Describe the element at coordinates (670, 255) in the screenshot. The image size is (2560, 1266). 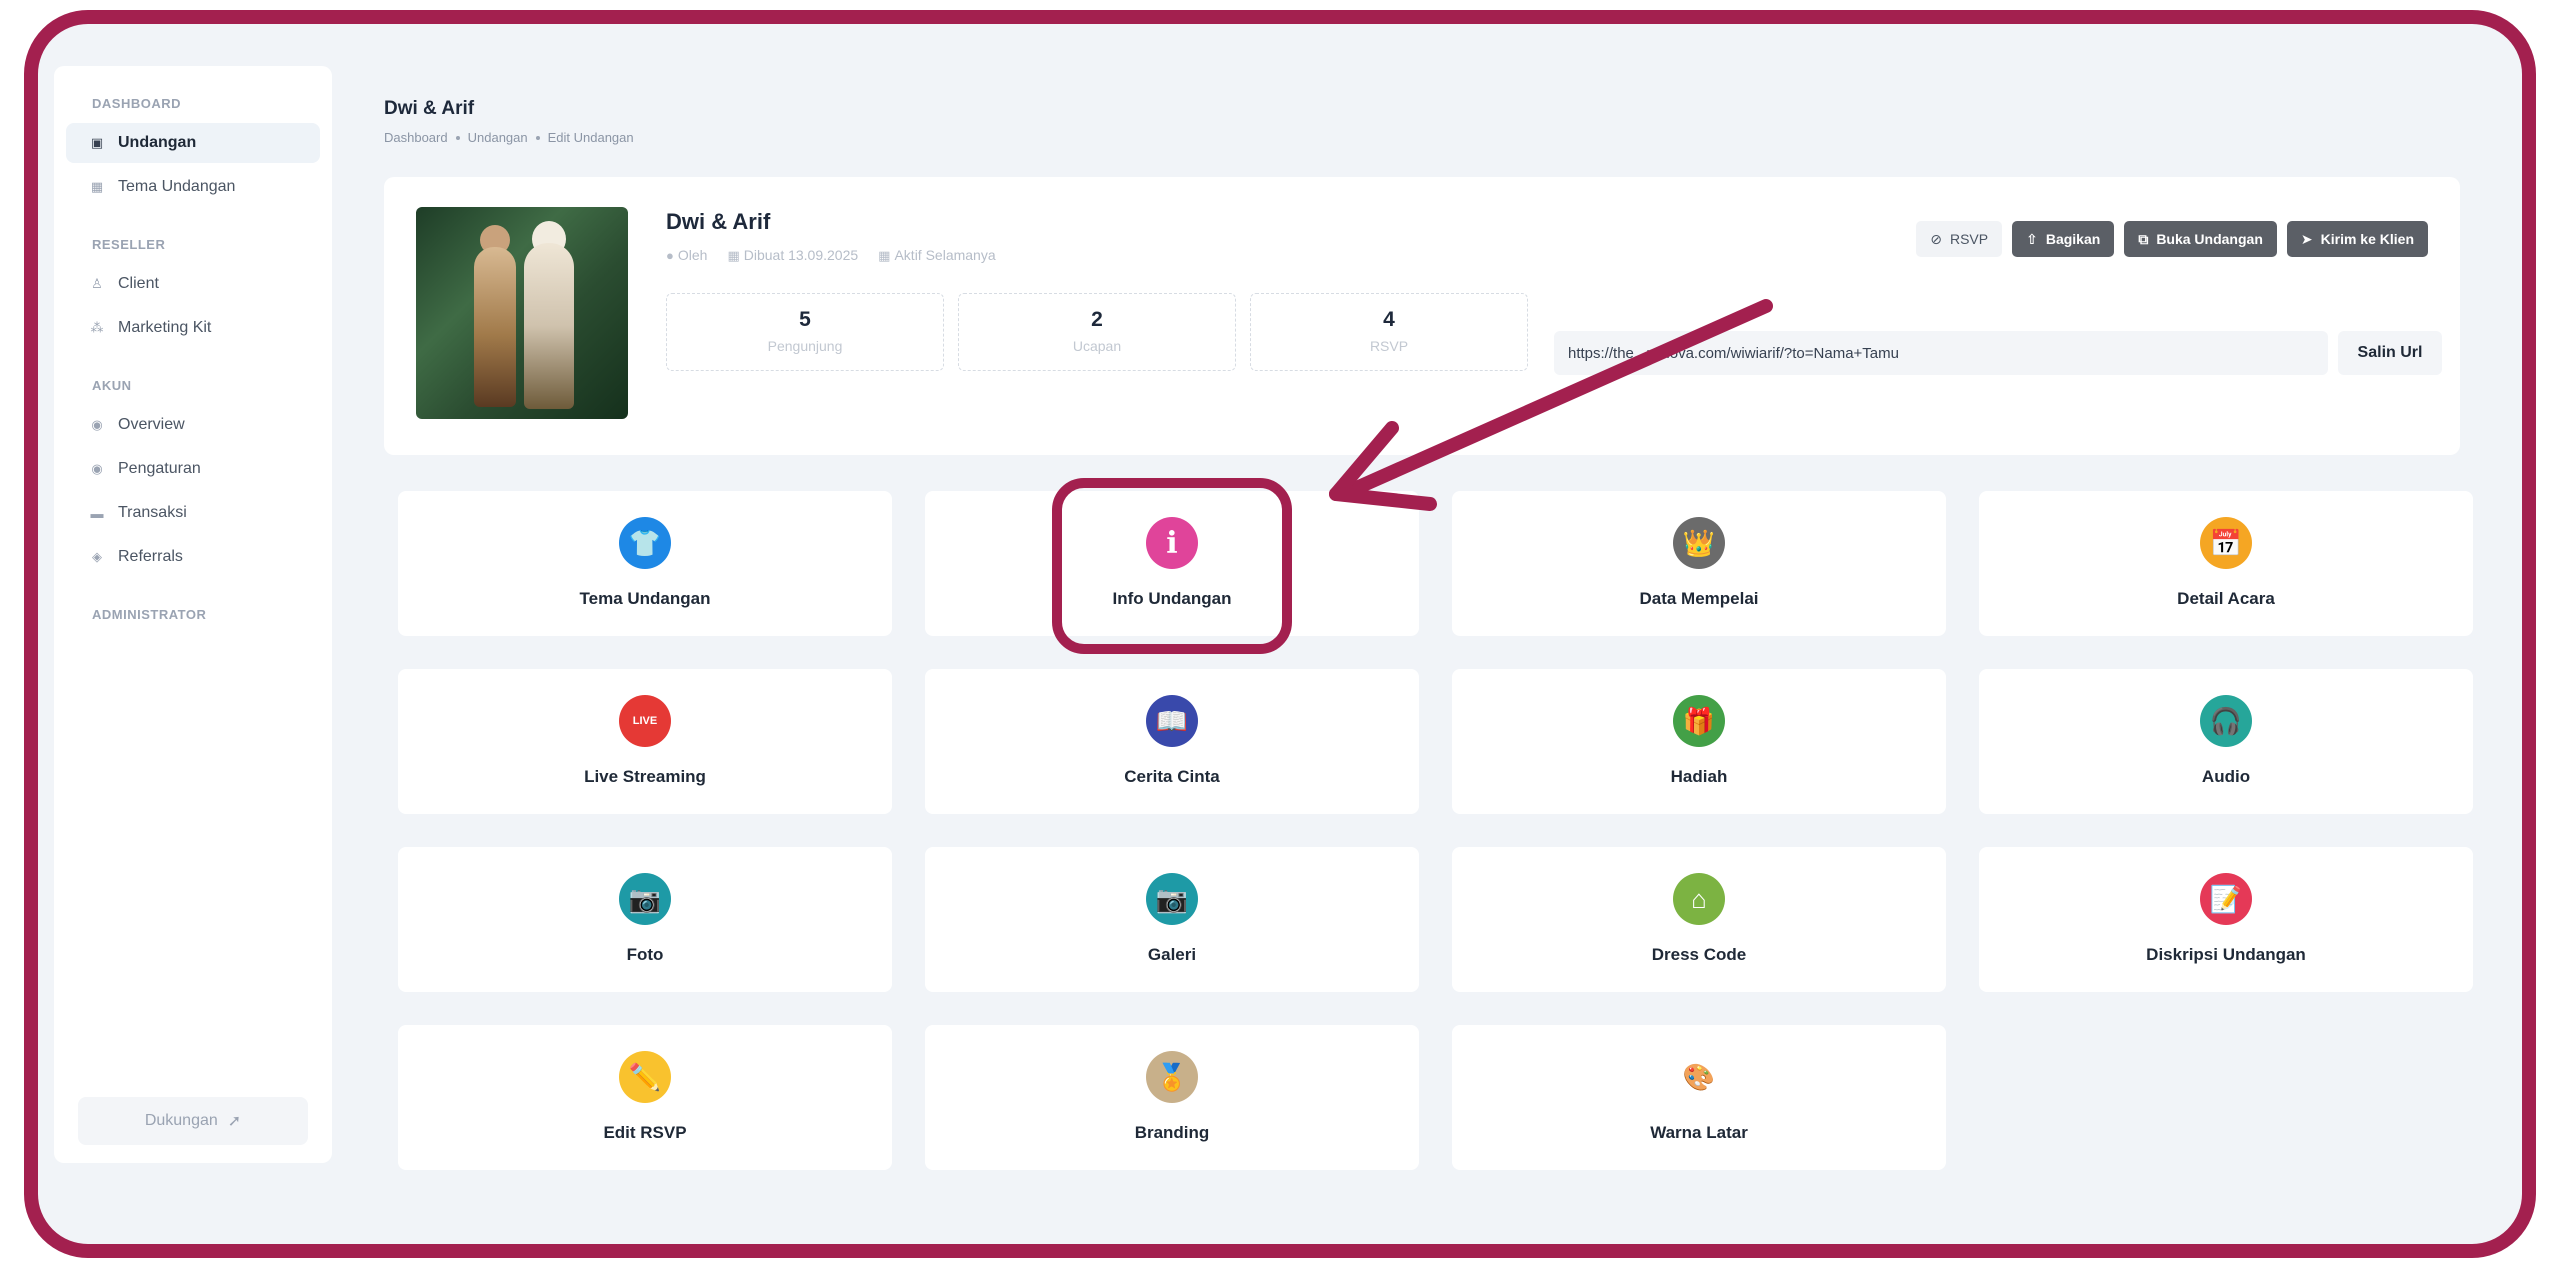
I see `user-icon: ●` at that location.